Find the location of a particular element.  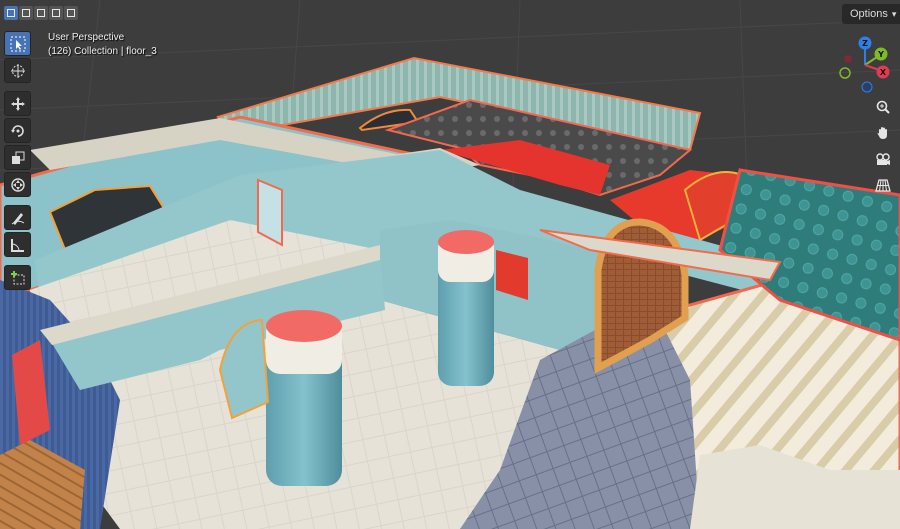

move-icon is located at coordinates (17, 103).